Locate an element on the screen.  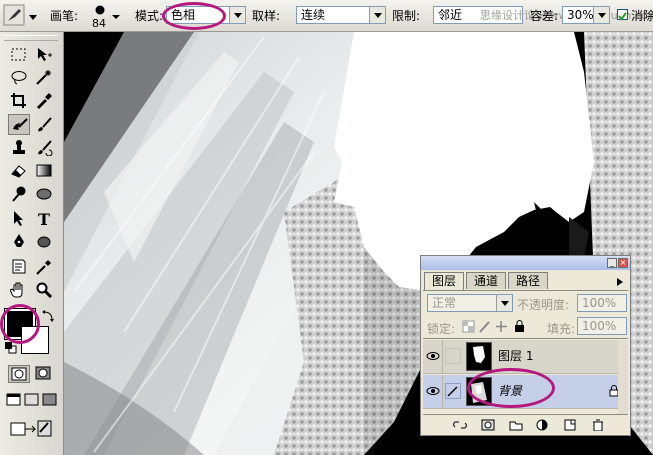
screen-mode-full is located at coordinates (50, 400).